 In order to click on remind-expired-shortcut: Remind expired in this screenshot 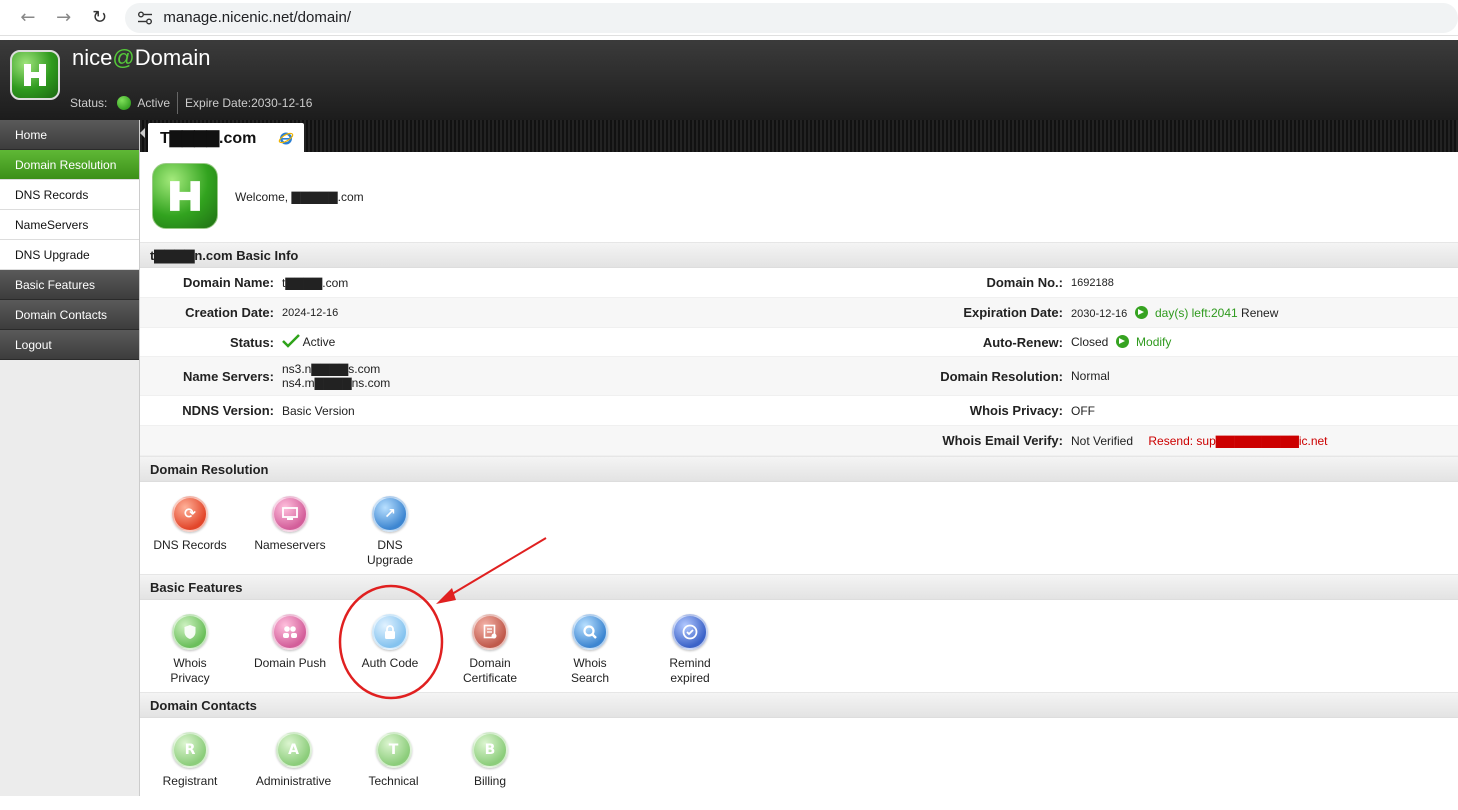, I will do `click(690, 653)`.